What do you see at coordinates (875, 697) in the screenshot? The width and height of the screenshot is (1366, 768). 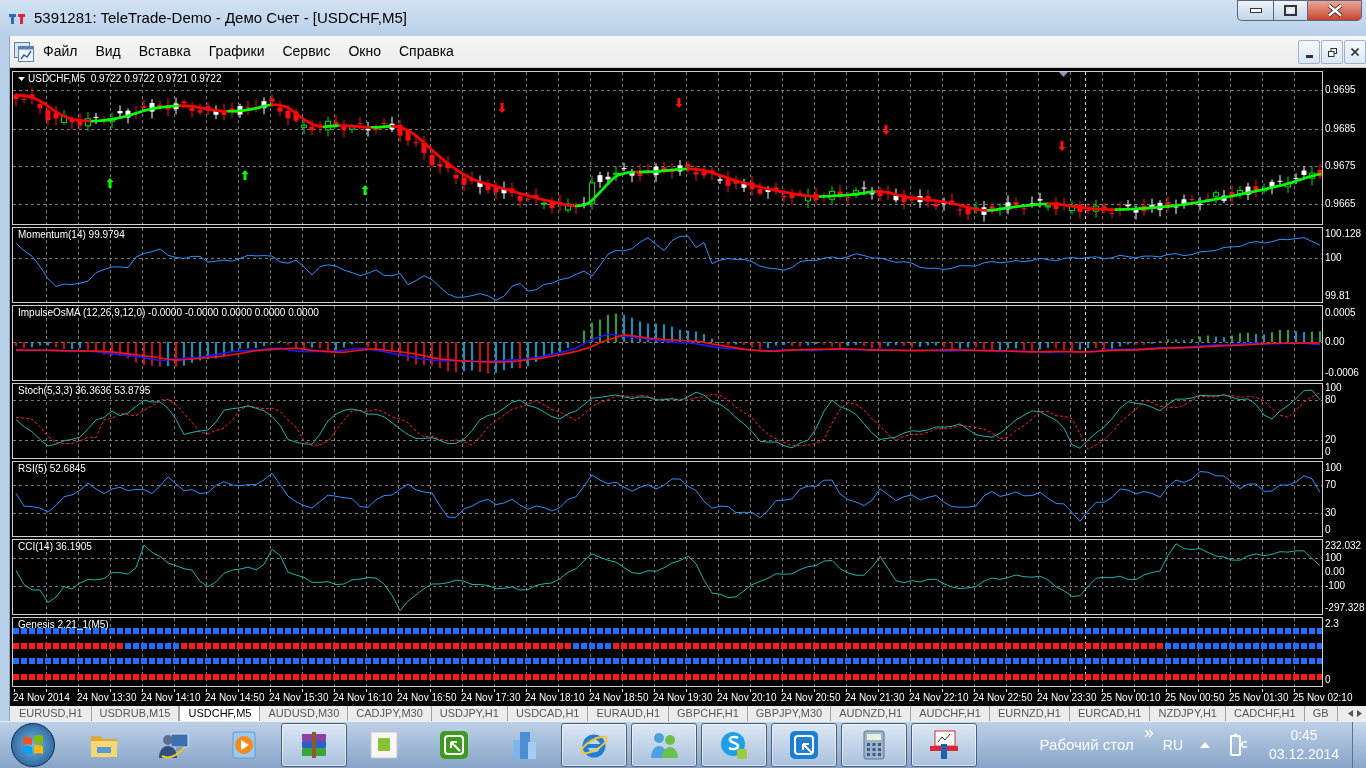 I see `time-label: 24 Nov 21:30` at bounding box center [875, 697].